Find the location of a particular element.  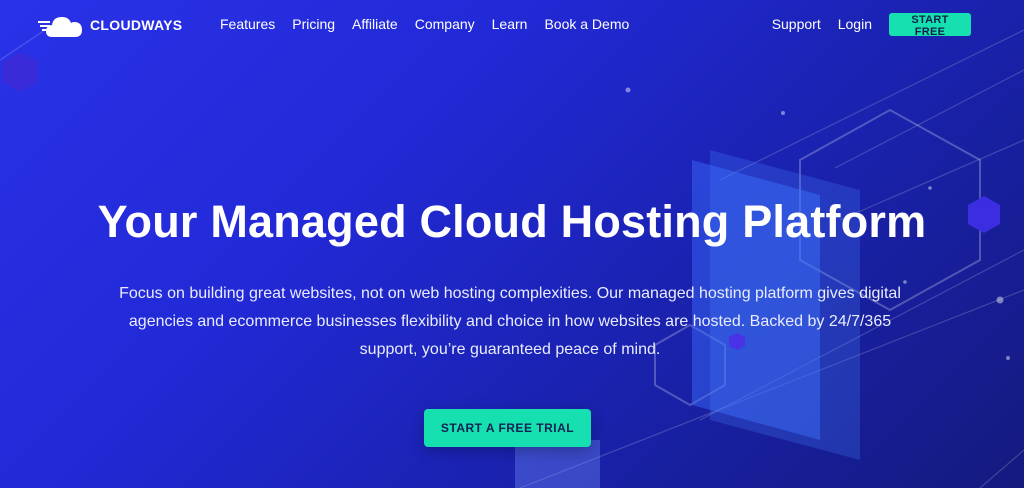

nav-item-company: Company is located at coordinates (445, 24).